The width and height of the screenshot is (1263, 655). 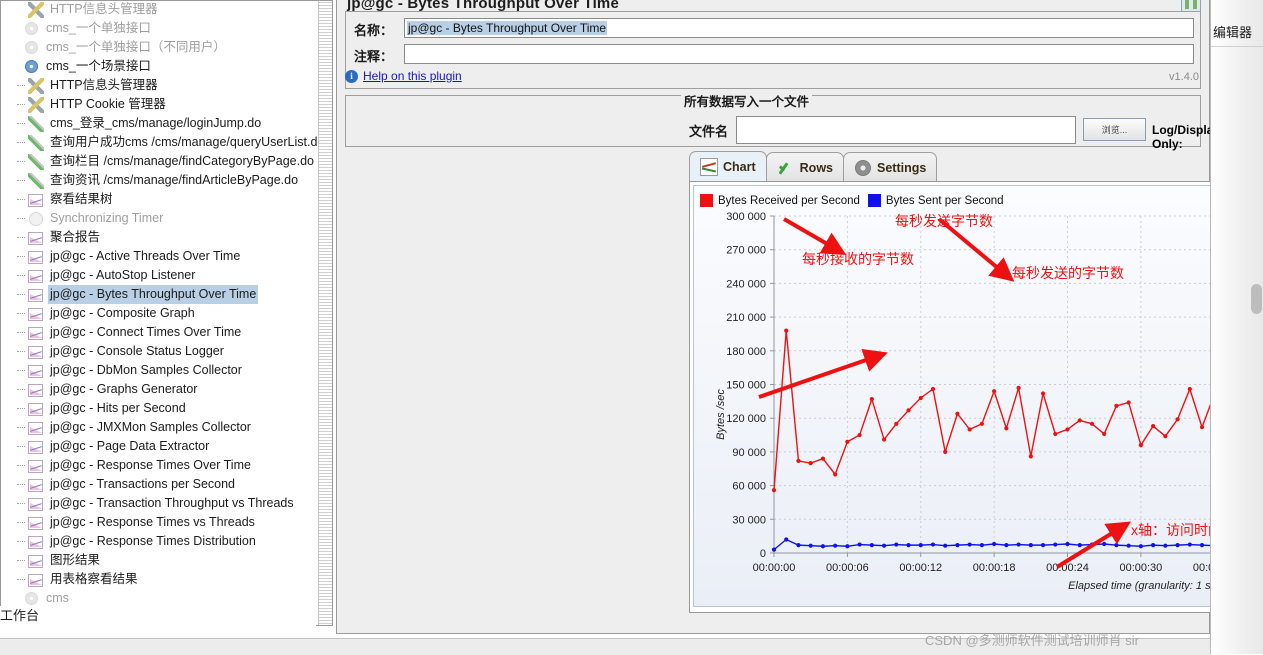 What do you see at coordinates (412, 76) in the screenshot?
I see `help-on-plugin-link: Help on this plugin` at bounding box center [412, 76].